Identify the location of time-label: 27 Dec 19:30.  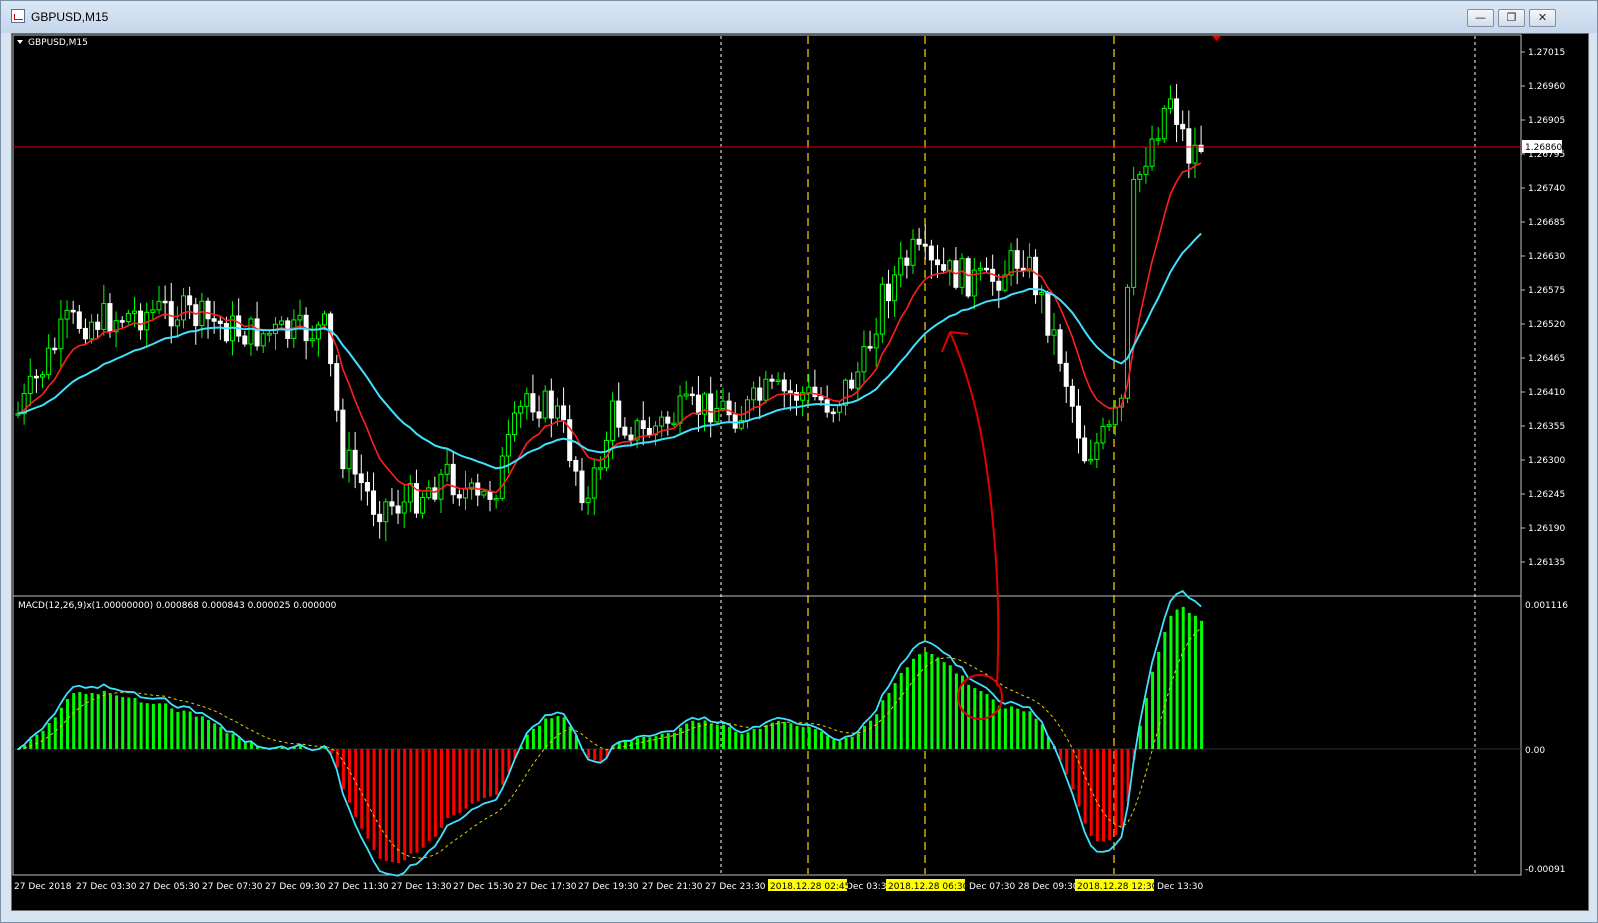
(608, 887).